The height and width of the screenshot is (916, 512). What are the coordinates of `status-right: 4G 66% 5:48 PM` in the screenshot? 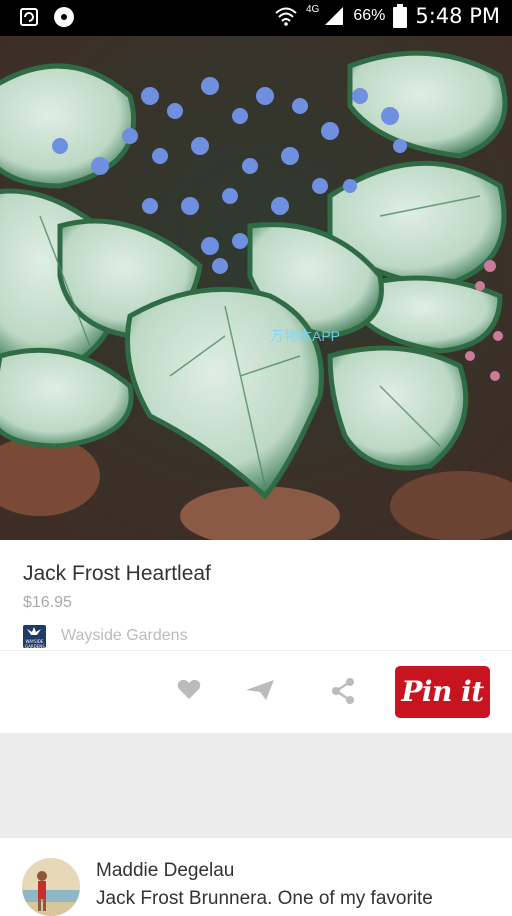 It's located at (387, 16).